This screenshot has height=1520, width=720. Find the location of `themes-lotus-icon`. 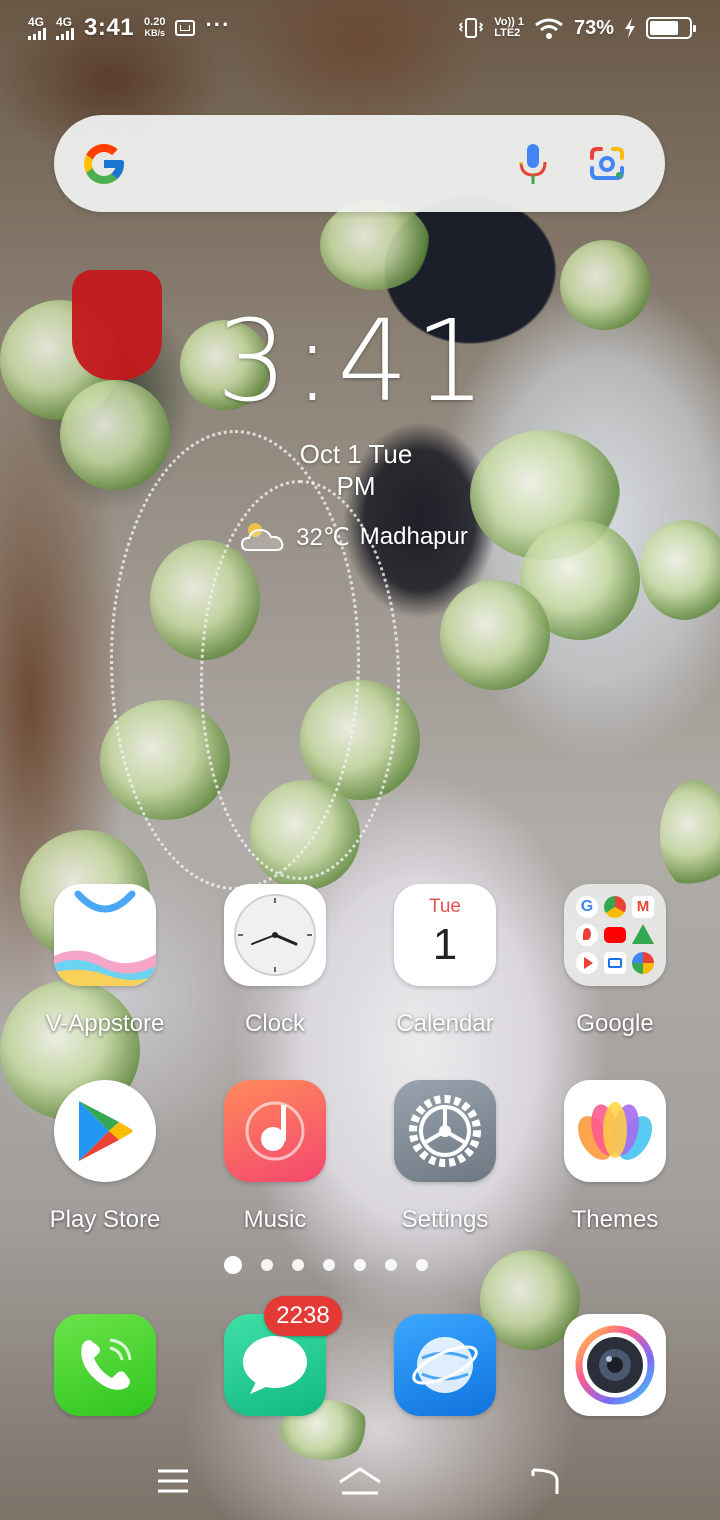

themes-lotus-icon is located at coordinates (615, 1131).